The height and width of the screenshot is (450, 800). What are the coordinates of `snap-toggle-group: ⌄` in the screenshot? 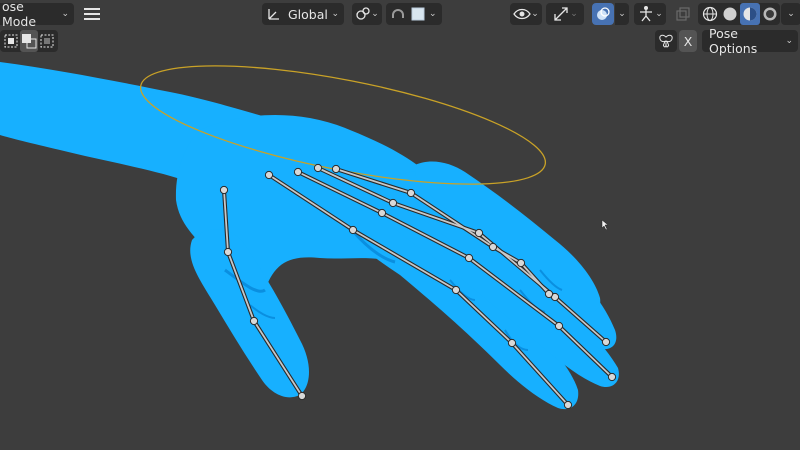 It's located at (414, 14).